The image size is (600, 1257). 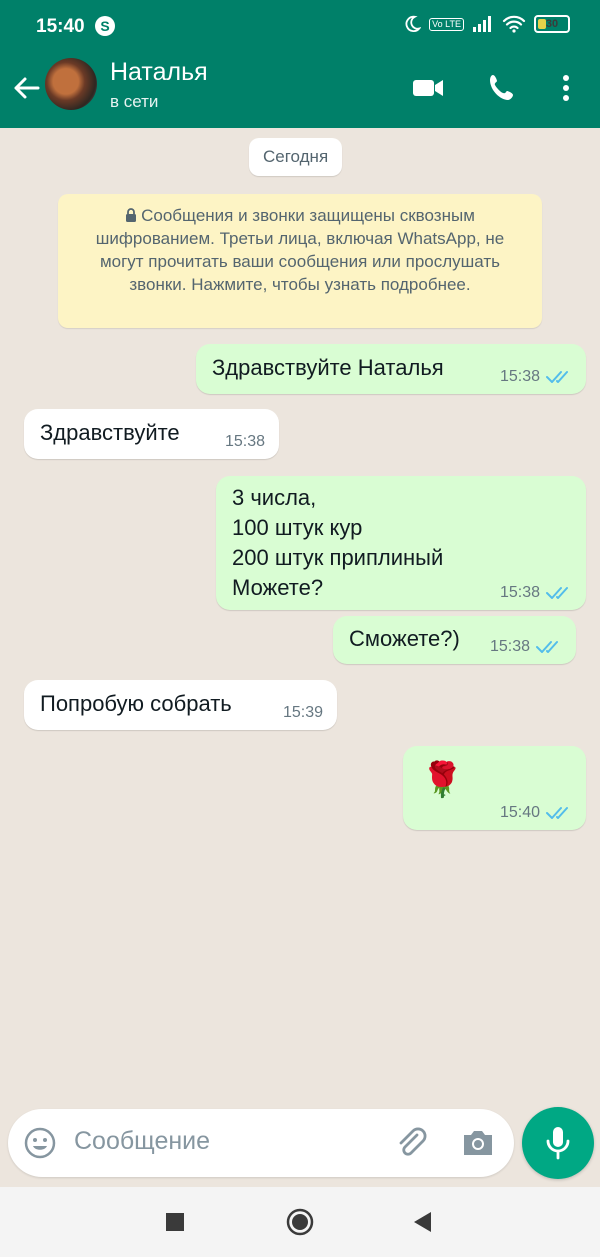 What do you see at coordinates (300, 27) in the screenshot?
I see `status-bar: 15:40 S Vo LTE 30` at bounding box center [300, 27].